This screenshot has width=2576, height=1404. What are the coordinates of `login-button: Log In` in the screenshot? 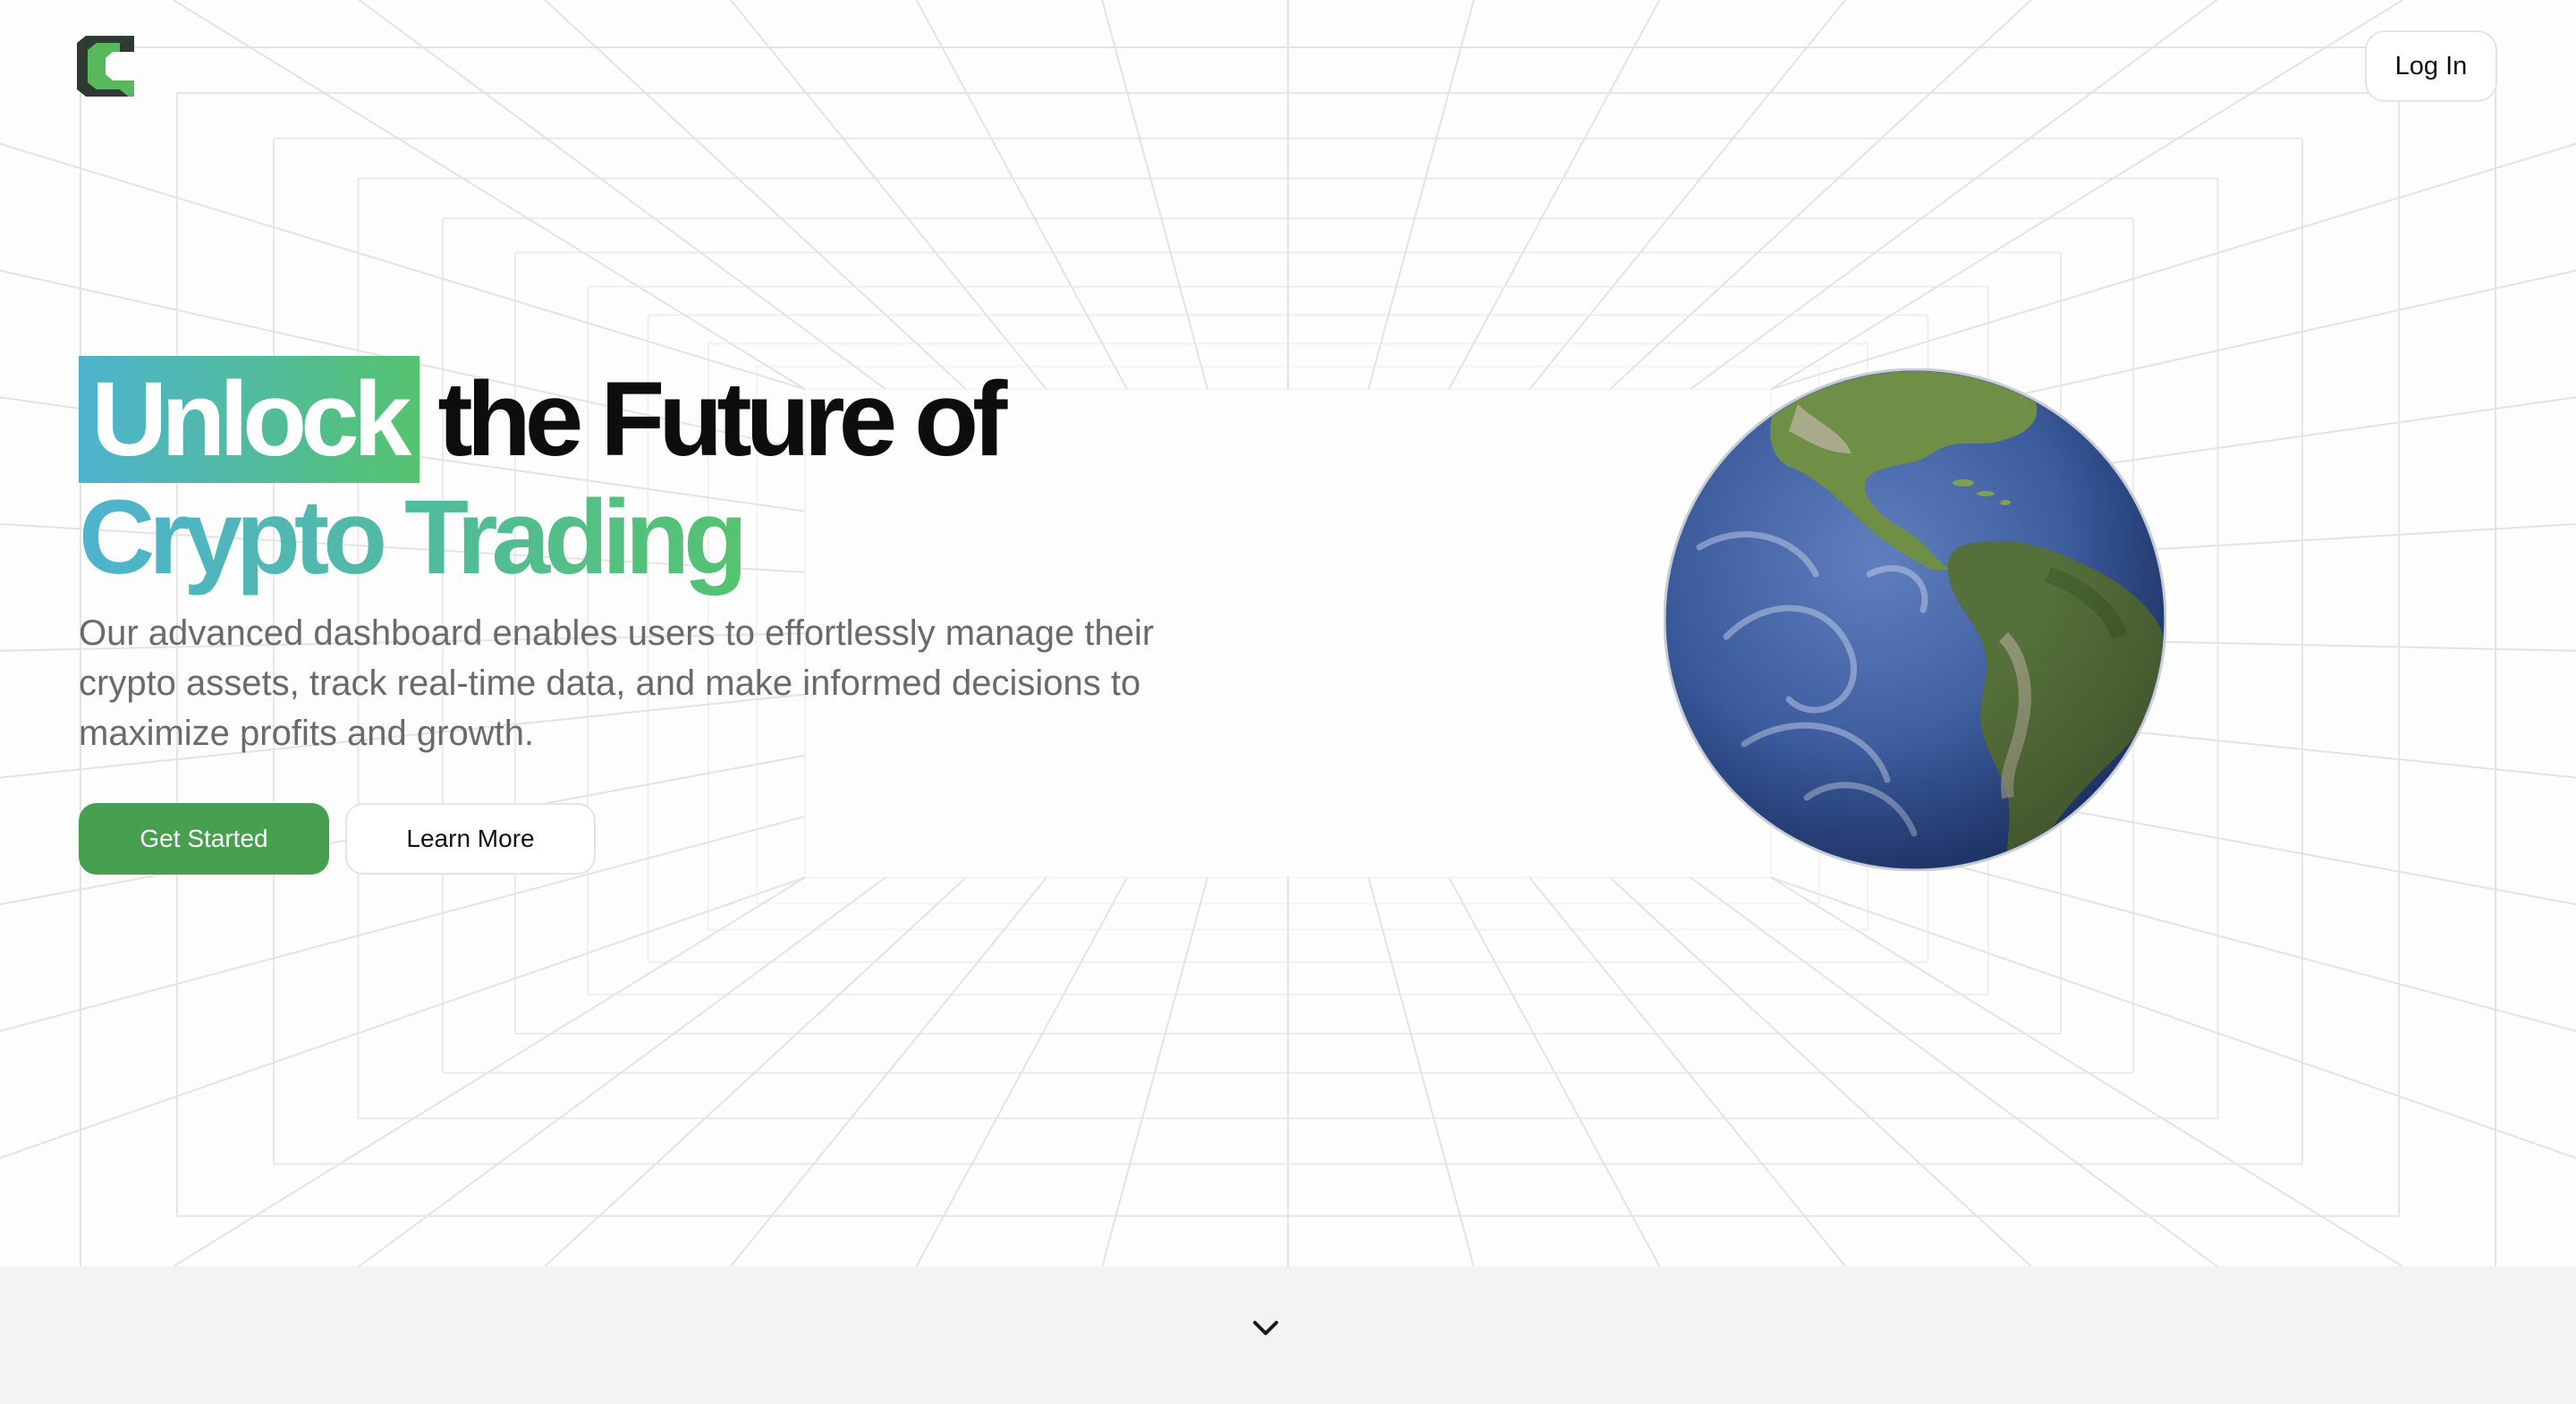 It's located at (2431, 66).